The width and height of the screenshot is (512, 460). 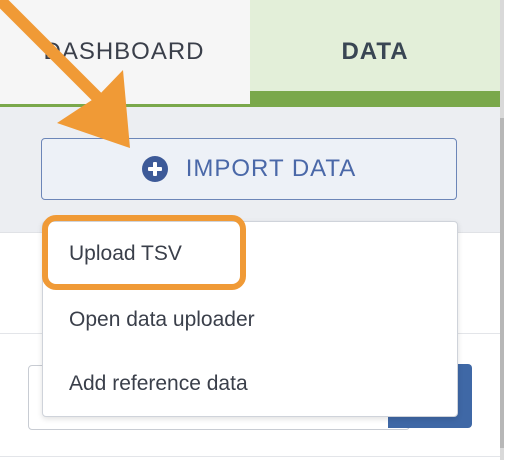 What do you see at coordinates (502, 283) in the screenshot?
I see `scrollbar-thumb` at bounding box center [502, 283].